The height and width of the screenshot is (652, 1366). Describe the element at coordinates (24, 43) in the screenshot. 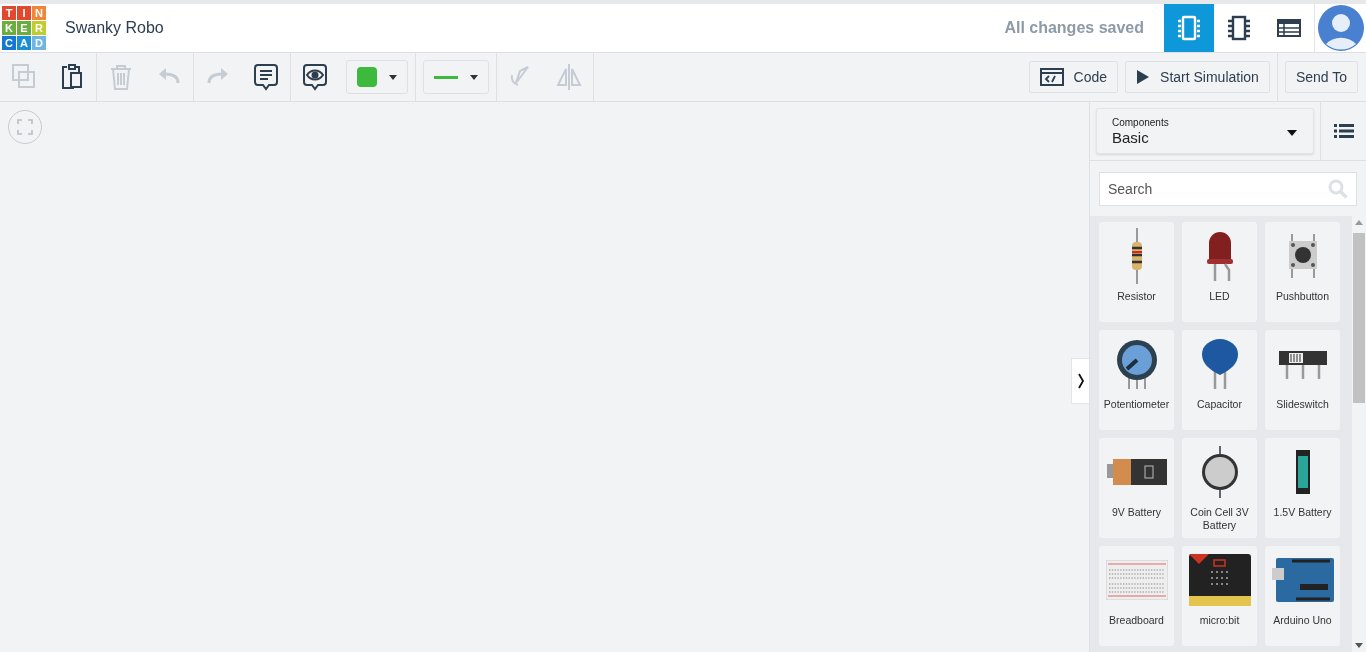

I see `logo-letter: A` at that location.